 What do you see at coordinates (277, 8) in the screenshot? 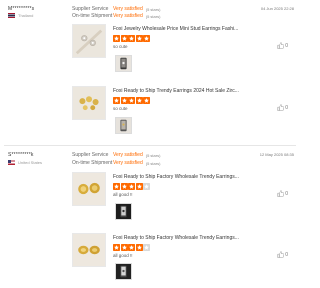
I see `review-date: 04 Jun 2025 22:28` at bounding box center [277, 8].